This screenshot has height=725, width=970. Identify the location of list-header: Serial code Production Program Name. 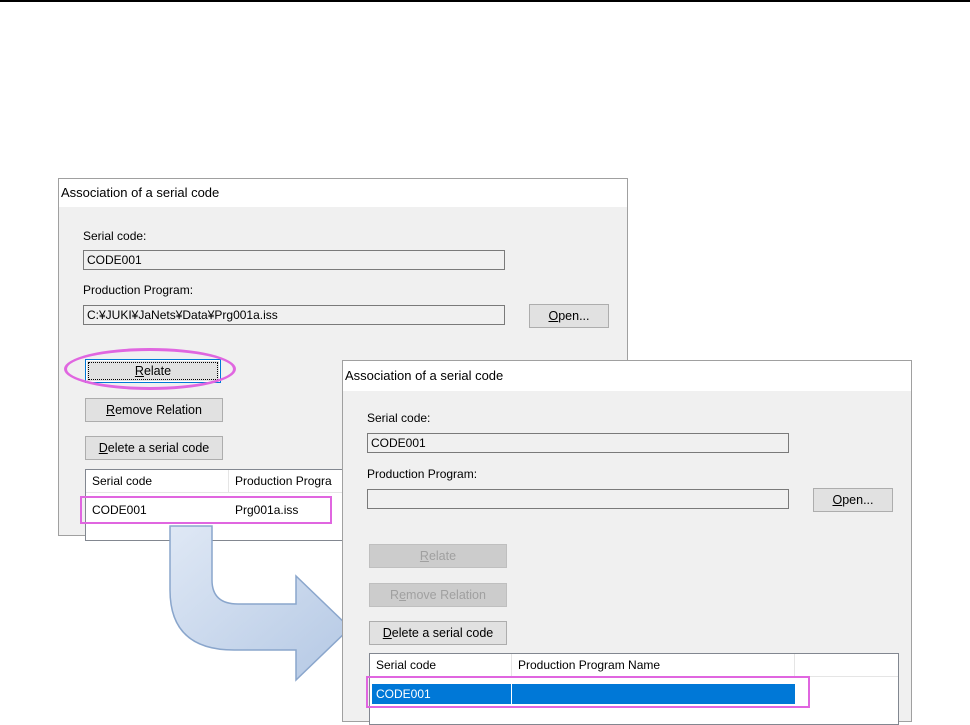
(634, 665).